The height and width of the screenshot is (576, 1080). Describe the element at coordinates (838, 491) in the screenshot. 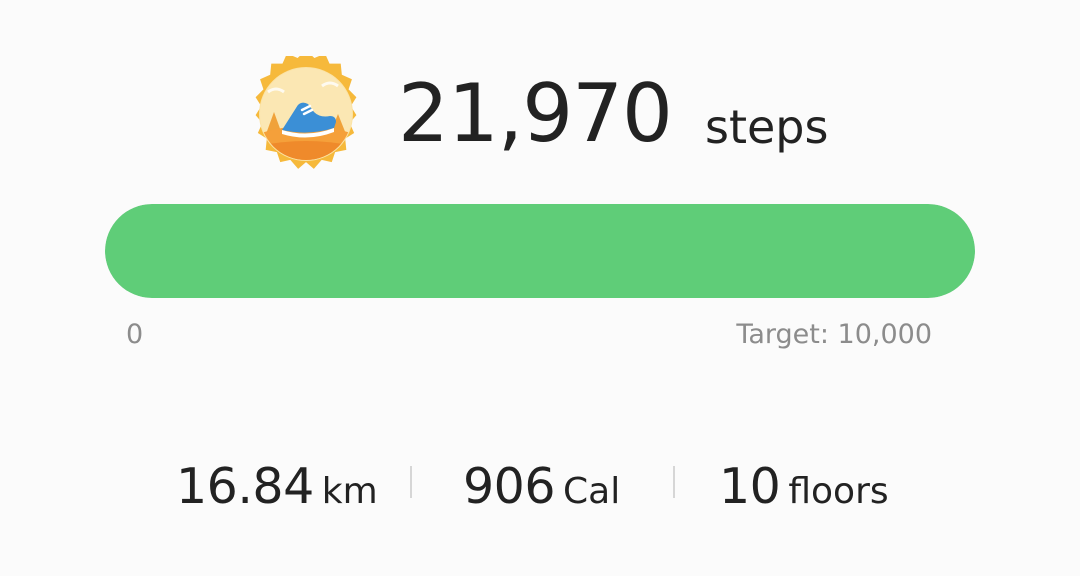

I see `floors-unit: floors` at that location.